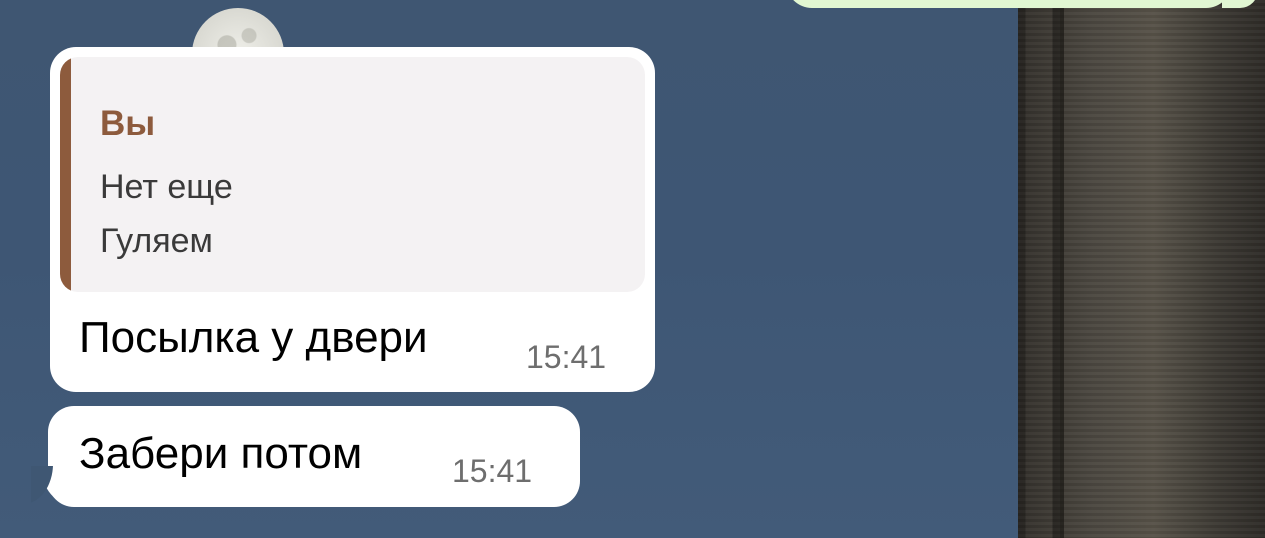  Describe the element at coordinates (156, 241) in the screenshot. I see `reply-text-line: Гуляем` at that location.